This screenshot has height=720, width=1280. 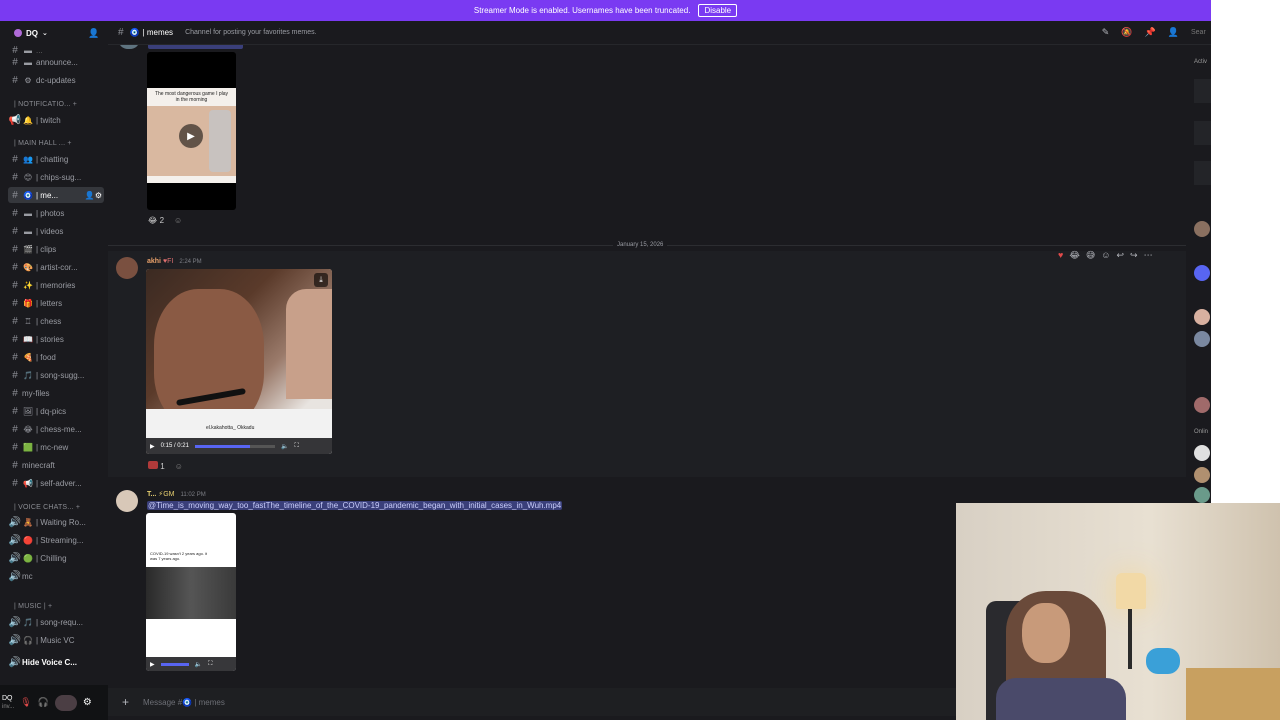 I want to click on disable-streamer-mode-button: Disable, so click(x=718, y=10).